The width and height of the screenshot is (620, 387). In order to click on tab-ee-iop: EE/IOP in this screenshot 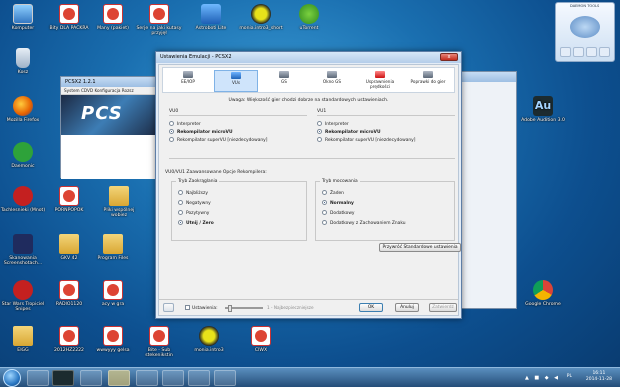, I will do `click(188, 81)`.